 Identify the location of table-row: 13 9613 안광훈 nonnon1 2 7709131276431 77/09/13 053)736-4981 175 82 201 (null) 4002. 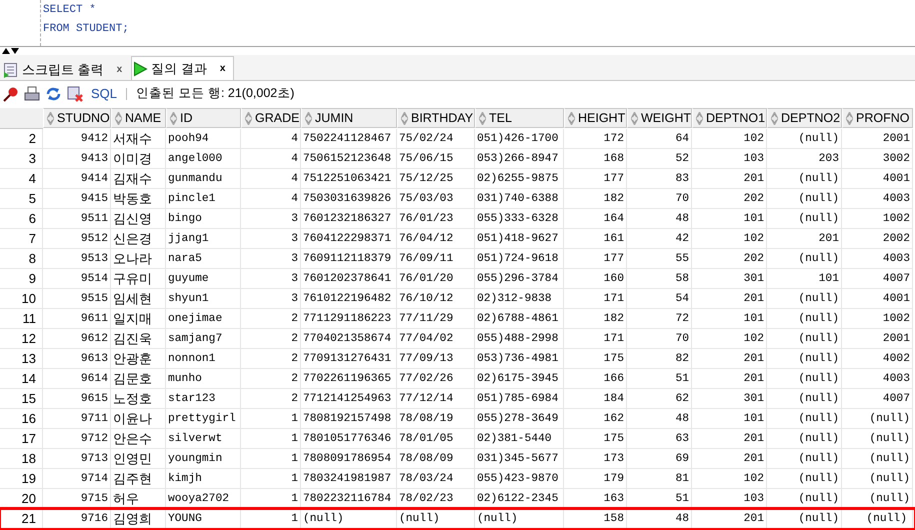
(457, 359).